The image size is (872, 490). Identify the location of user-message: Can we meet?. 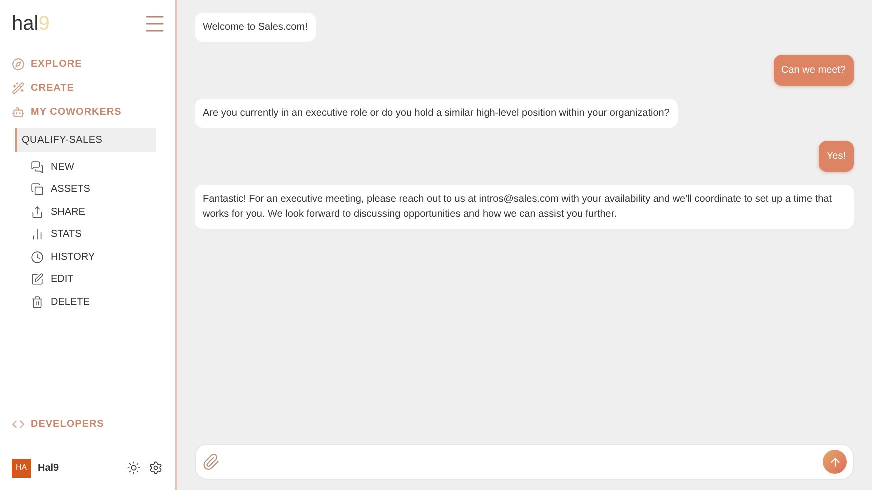
(814, 70).